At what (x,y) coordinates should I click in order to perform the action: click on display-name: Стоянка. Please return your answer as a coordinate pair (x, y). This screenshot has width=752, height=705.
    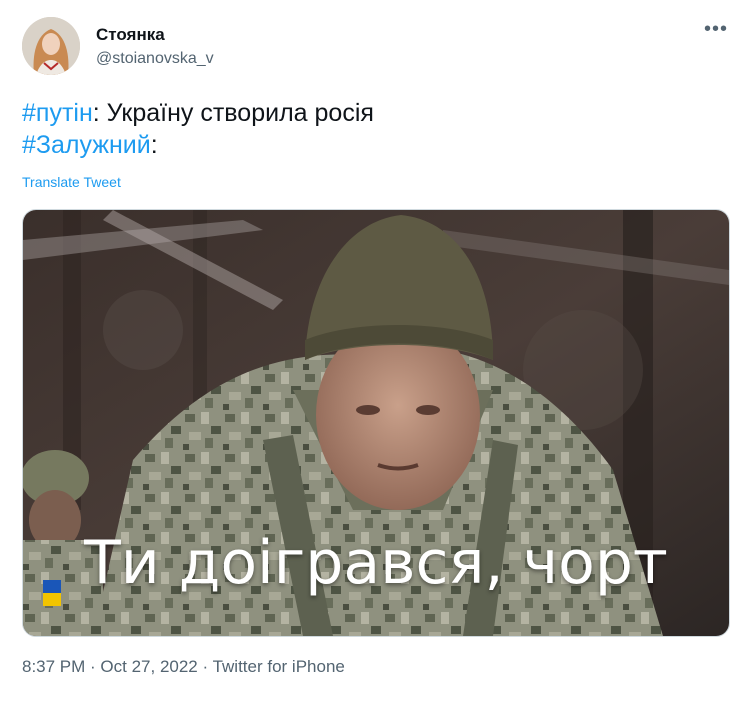
    Looking at the image, I should click on (130, 35).